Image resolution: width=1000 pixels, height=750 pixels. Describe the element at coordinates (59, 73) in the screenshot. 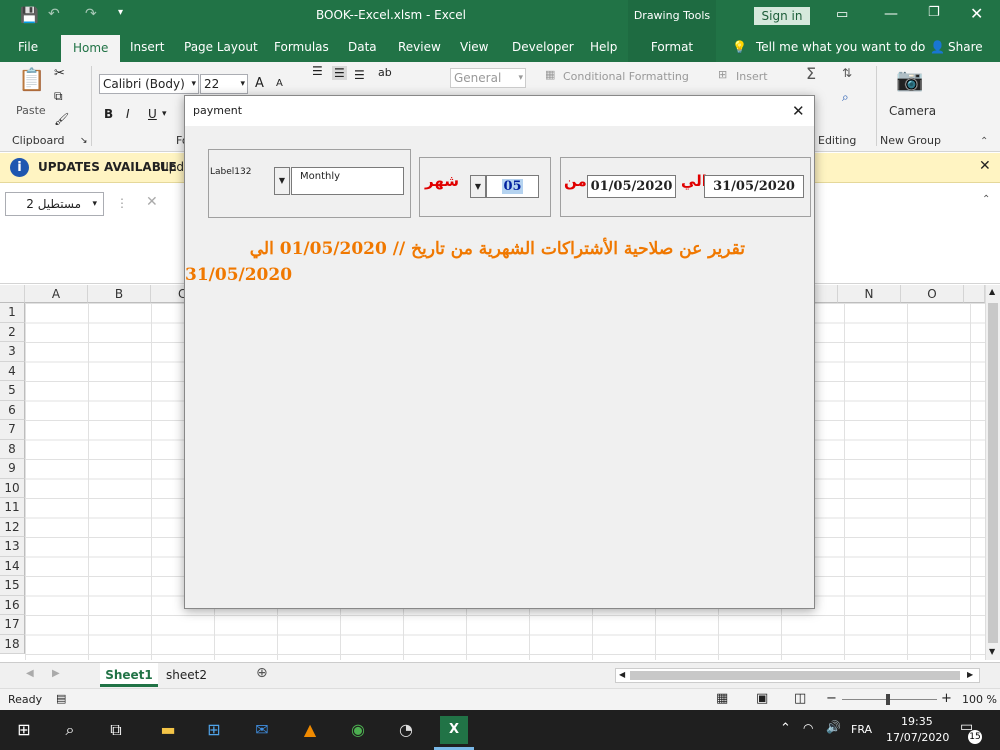

I see `cut-icon: ✂` at that location.